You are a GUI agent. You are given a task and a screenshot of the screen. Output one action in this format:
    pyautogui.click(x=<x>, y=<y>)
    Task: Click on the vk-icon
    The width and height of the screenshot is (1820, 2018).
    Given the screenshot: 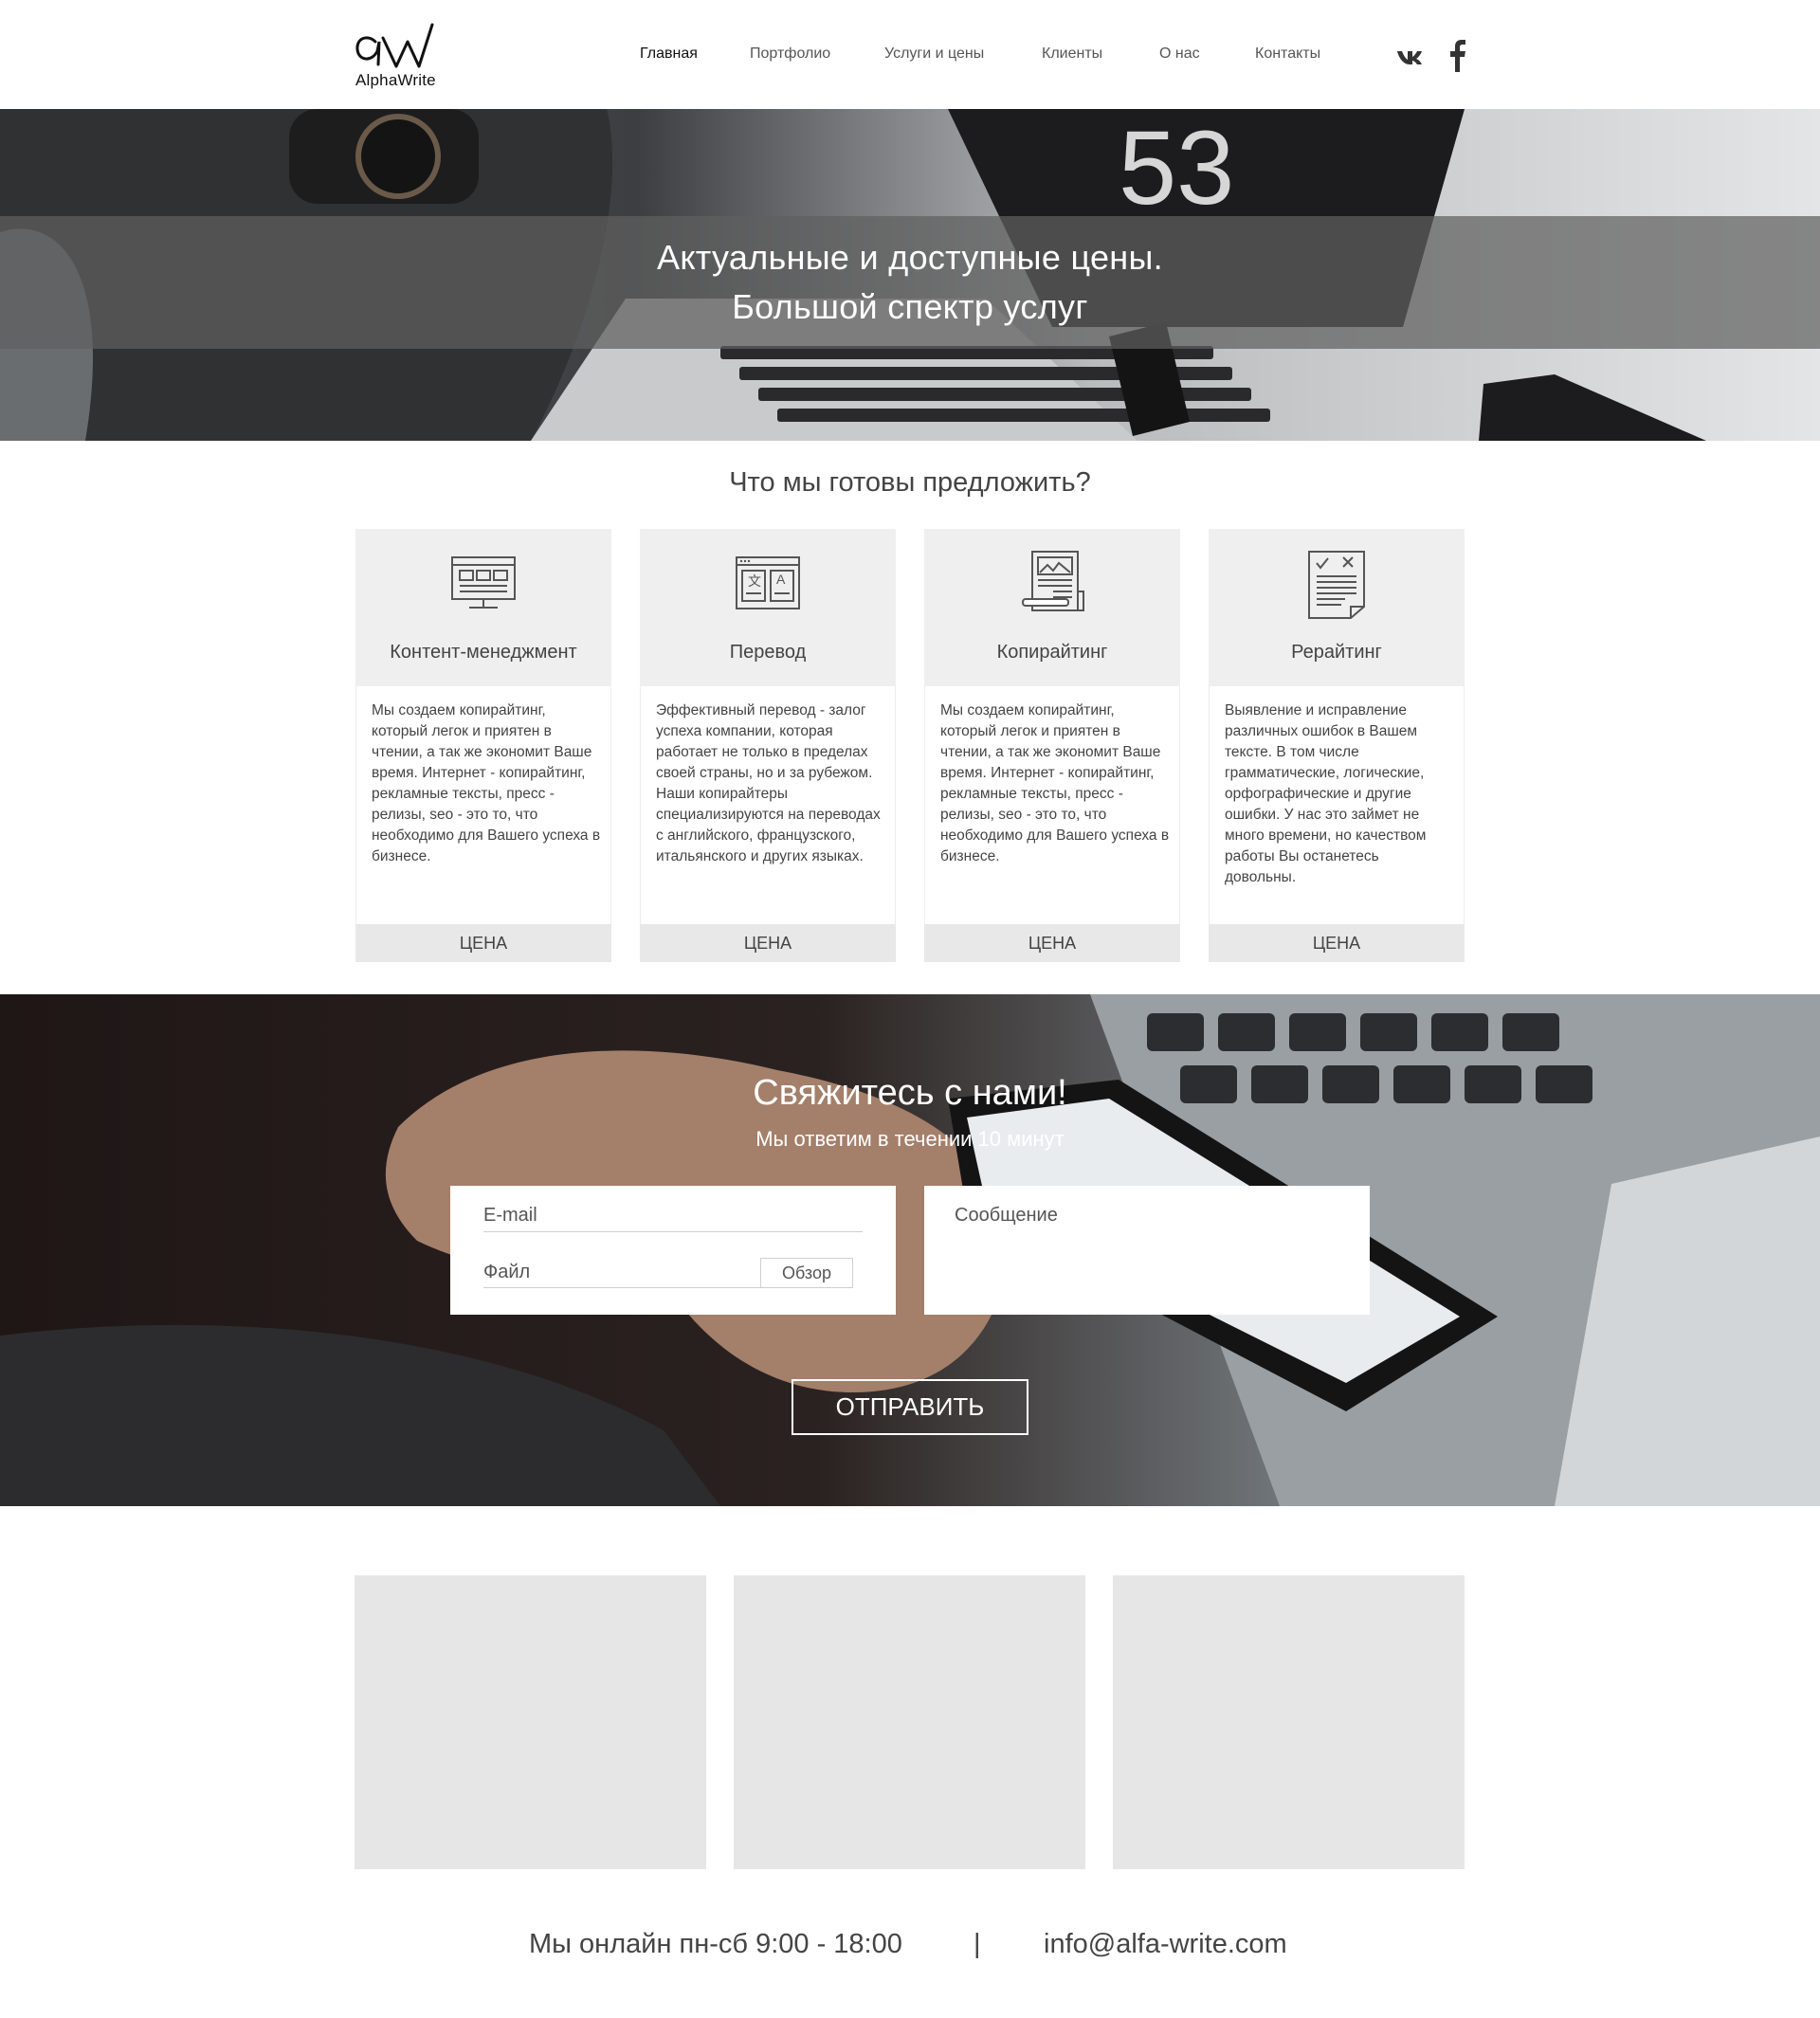 What is the action you would take?
    pyautogui.click(x=1409, y=56)
    